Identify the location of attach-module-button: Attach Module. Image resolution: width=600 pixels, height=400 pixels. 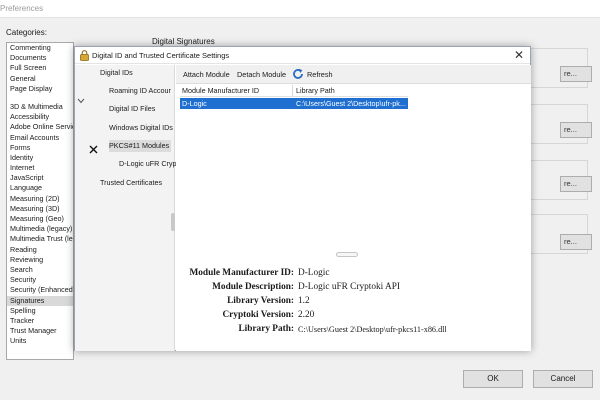
(206, 75).